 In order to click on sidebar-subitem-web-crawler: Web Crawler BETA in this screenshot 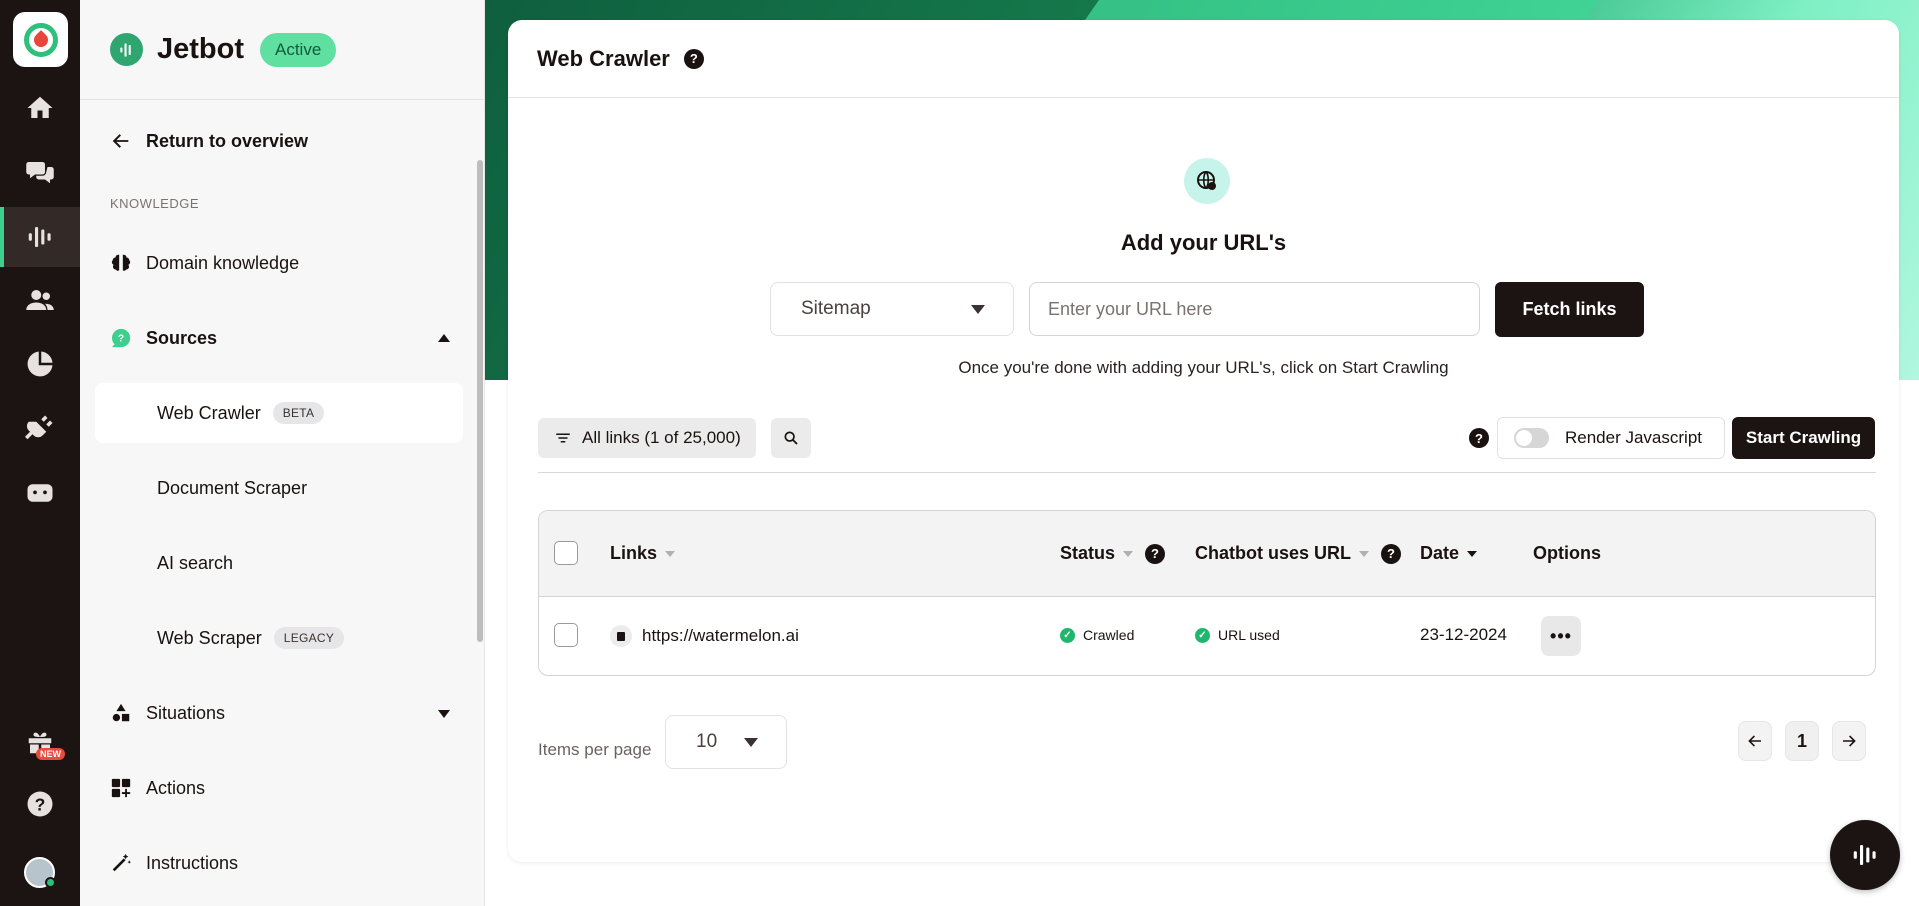, I will do `click(279, 413)`.